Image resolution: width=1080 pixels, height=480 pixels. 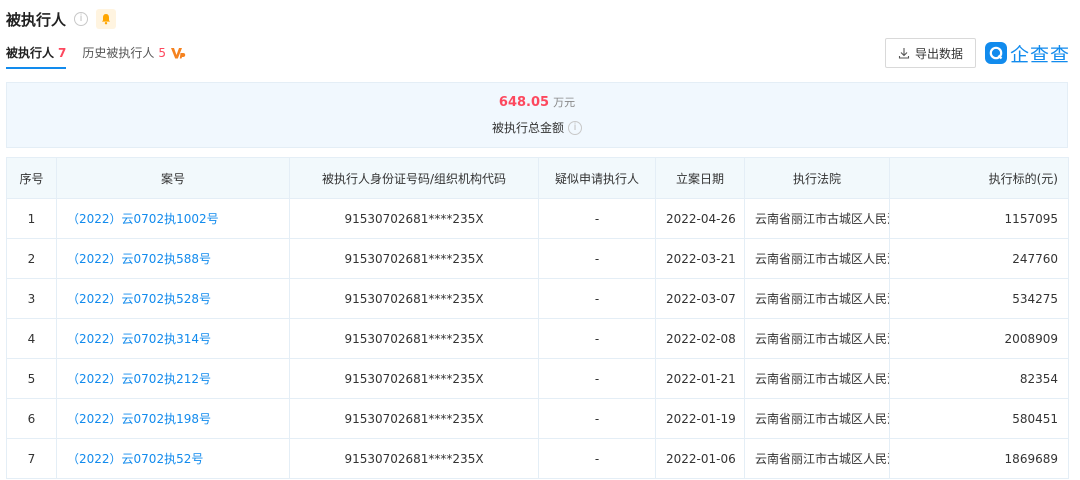 I want to click on execution-amount: 1869689, so click(x=979, y=458).